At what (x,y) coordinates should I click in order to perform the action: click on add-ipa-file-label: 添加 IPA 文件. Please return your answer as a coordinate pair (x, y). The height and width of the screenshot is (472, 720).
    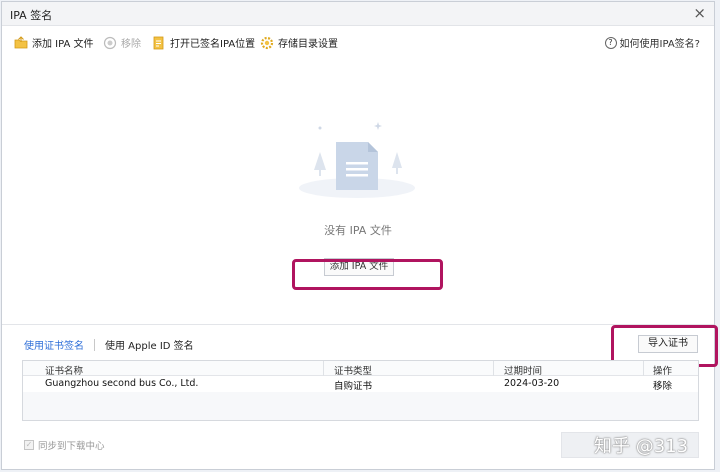
    Looking at the image, I should click on (63, 44).